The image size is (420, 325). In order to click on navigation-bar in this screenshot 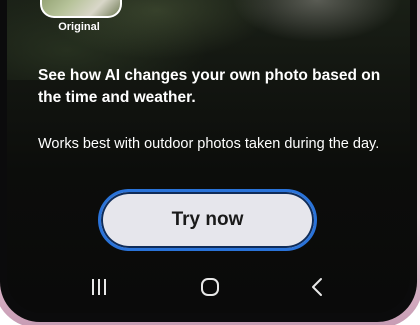, I will do `click(208, 287)`.